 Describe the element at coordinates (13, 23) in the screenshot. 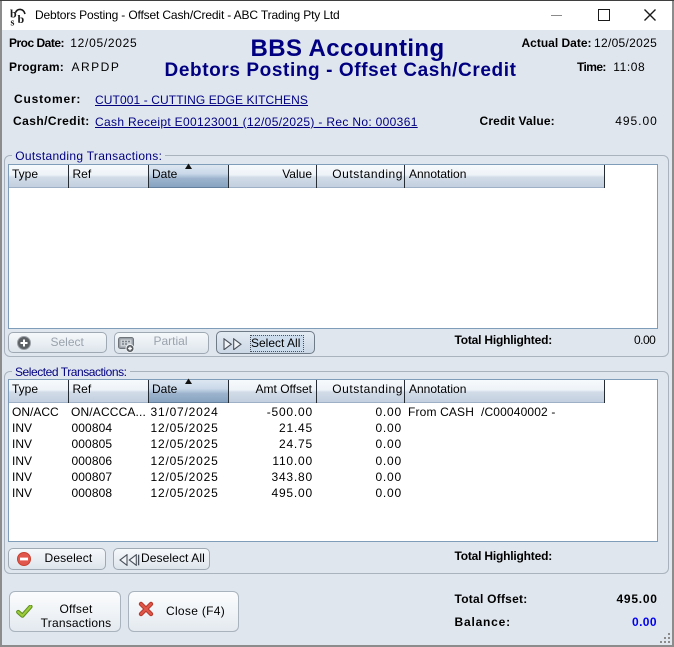

I see `svg-text: s` at that location.